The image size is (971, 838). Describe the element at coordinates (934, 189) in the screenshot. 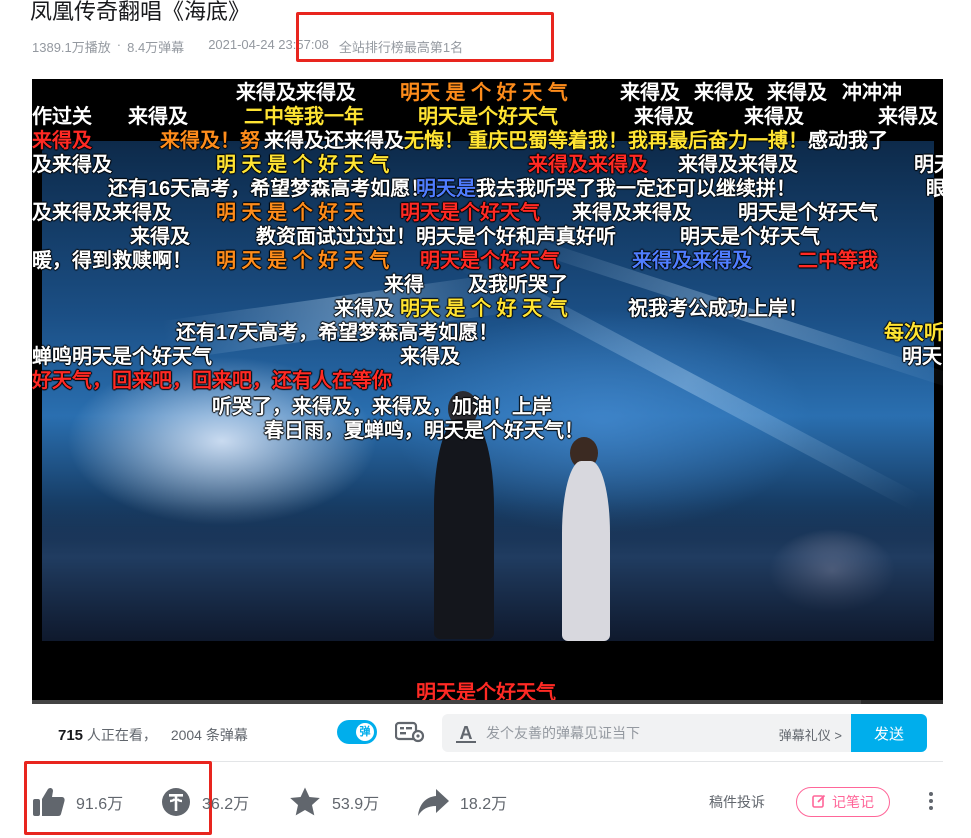

I see `danmaku-item: 眼` at that location.